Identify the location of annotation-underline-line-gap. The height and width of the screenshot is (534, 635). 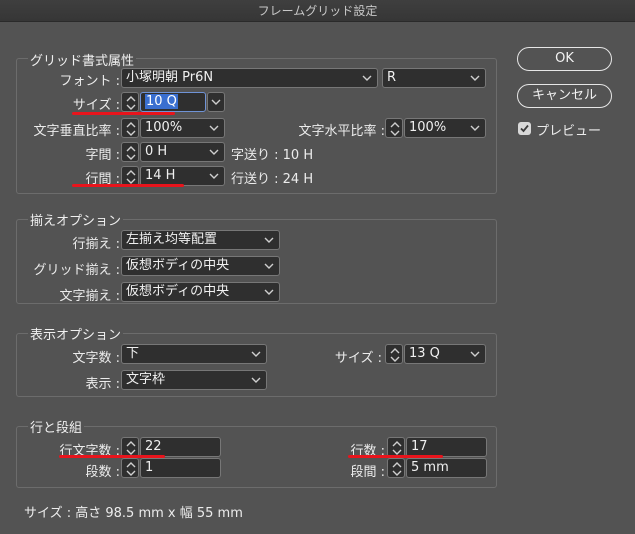
(128, 185).